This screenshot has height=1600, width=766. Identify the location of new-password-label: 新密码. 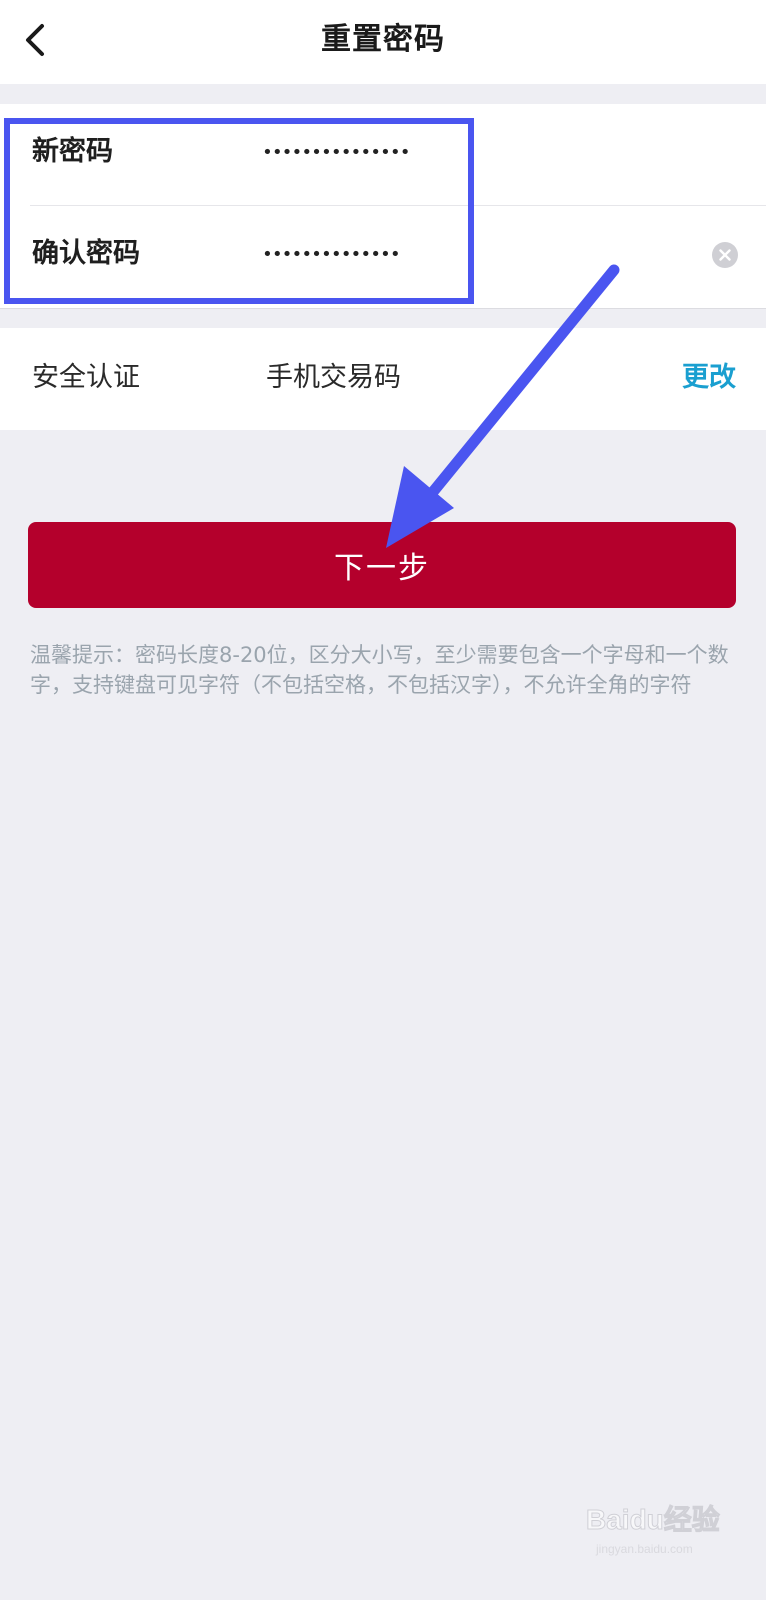
(72, 151).